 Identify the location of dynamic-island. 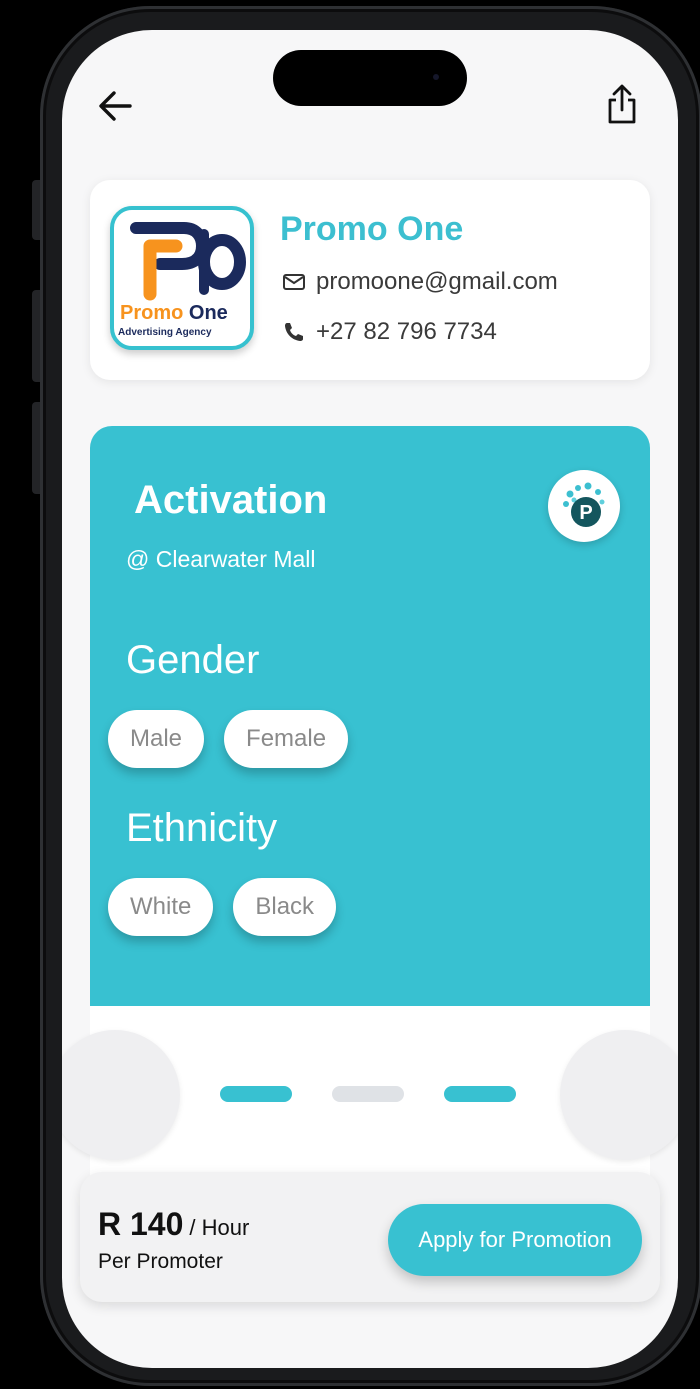
(370, 78).